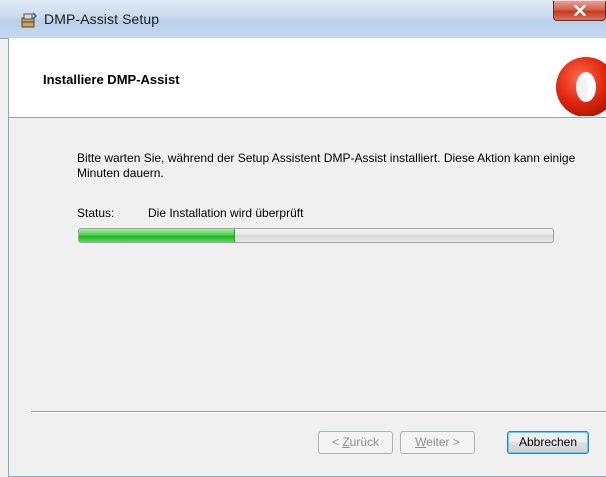  I want to click on progress-bar-fill, so click(157, 235).